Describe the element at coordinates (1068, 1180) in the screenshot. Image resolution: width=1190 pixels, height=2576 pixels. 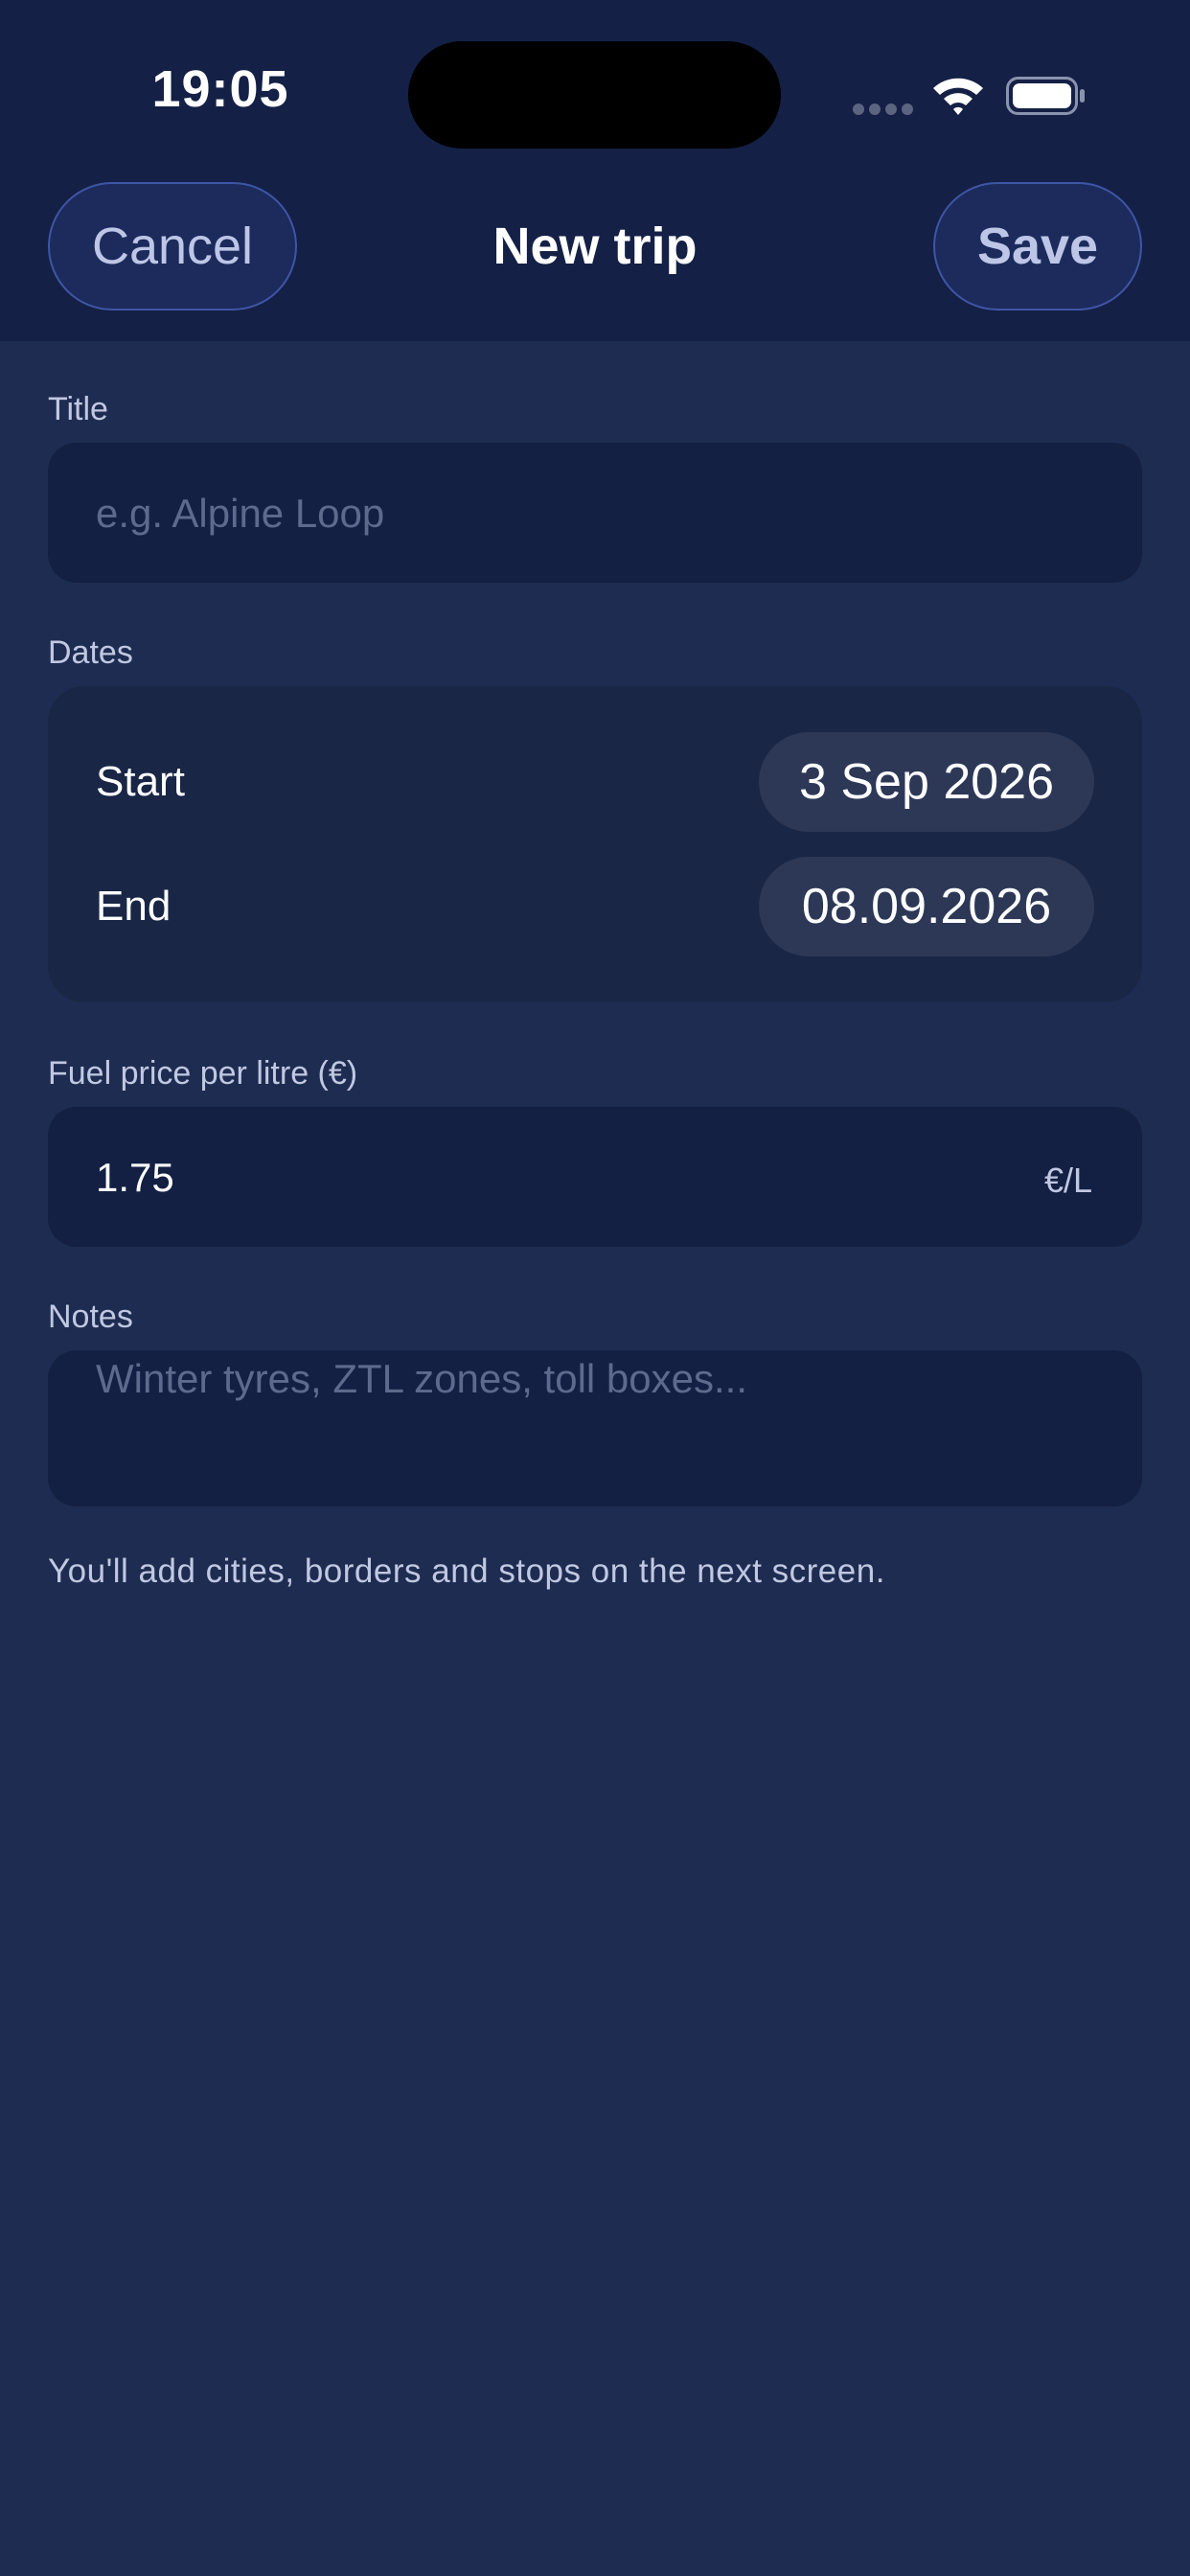
I see `fuel-price-unit: €/L` at that location.